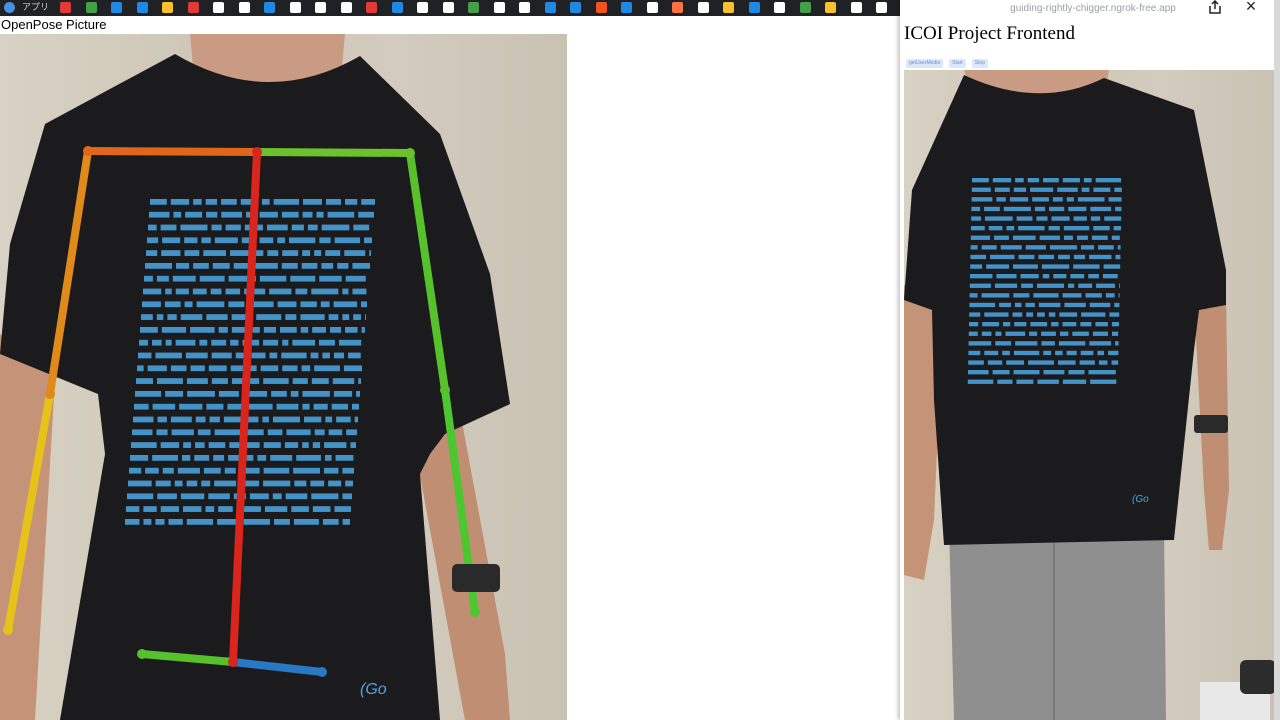  Describe the element at coordinates (373, 689) in the screenshot. I see `shirt-logo: (Go` at that location.